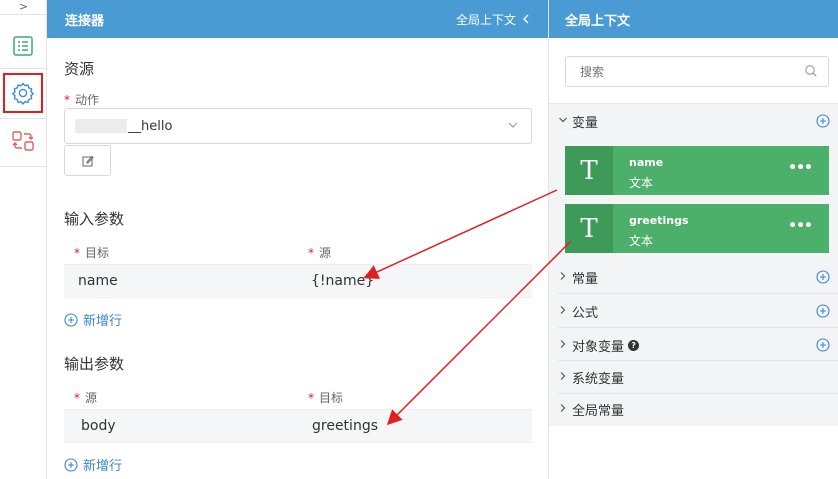  What do you see at coordinates (297, 19) in the screenshot?
I see `connector-header: 连接器 全局上下文` at bounding box center [297, 19].